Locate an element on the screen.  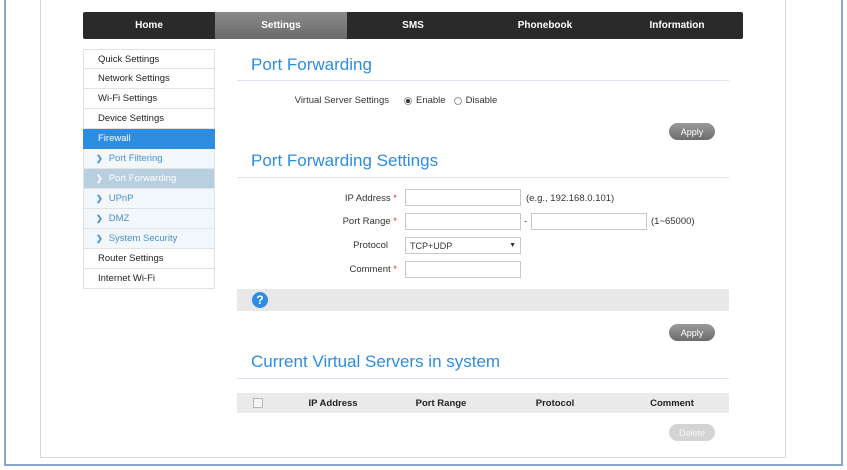
select-all-cell is located at coordinates (258, 403).